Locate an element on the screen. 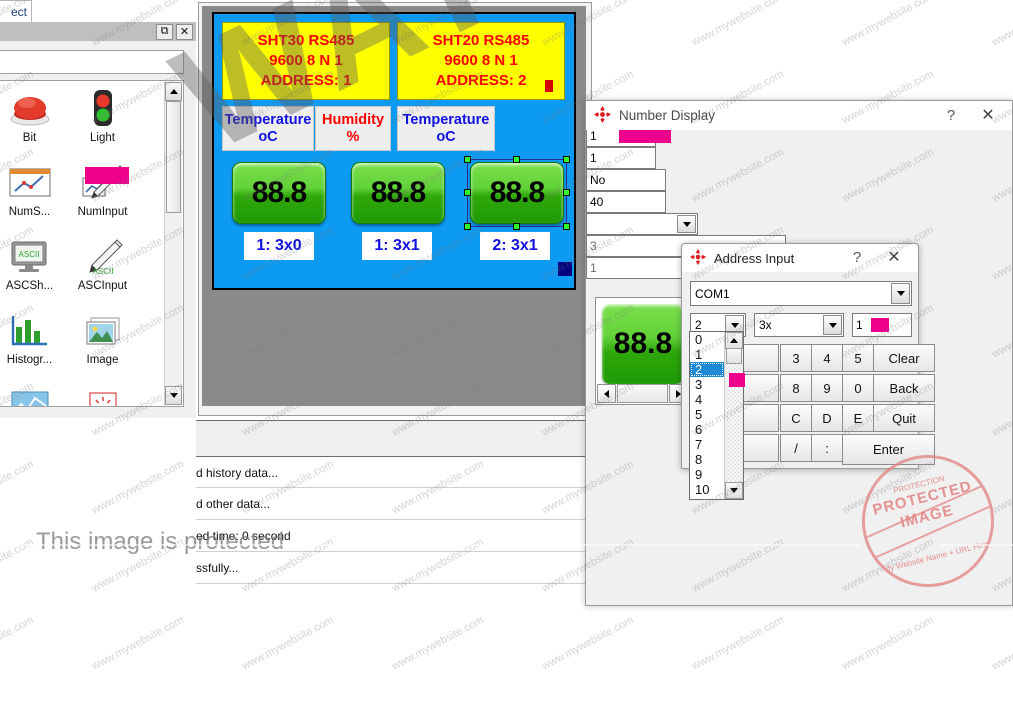 The width and height of the screenshot is (1013, 702). dropdown-scrollbar is located at coordinates (733, 415).